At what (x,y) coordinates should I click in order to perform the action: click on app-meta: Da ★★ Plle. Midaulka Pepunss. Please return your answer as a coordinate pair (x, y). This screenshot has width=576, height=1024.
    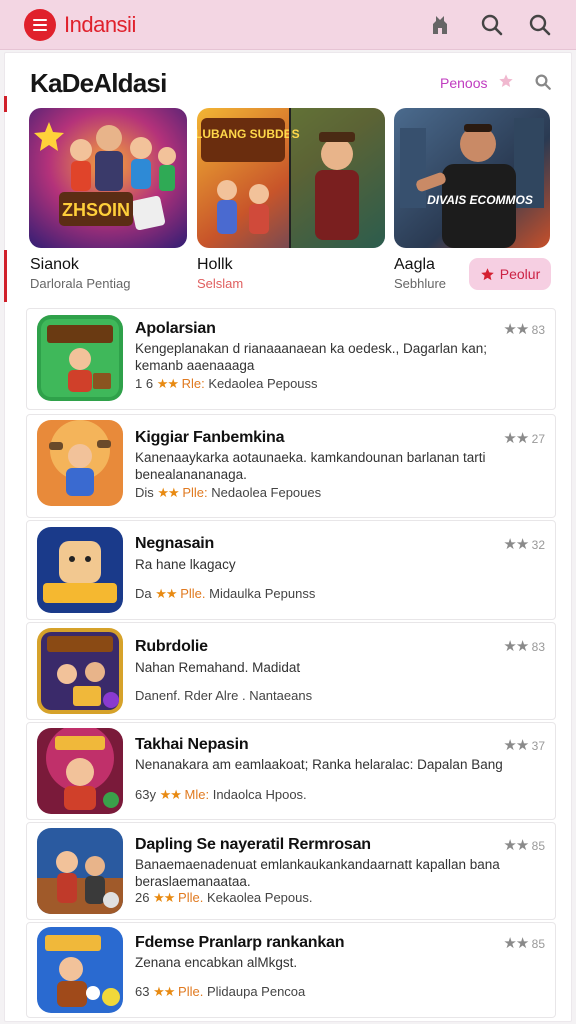
    Looking at the image, I should click on (225, 593).